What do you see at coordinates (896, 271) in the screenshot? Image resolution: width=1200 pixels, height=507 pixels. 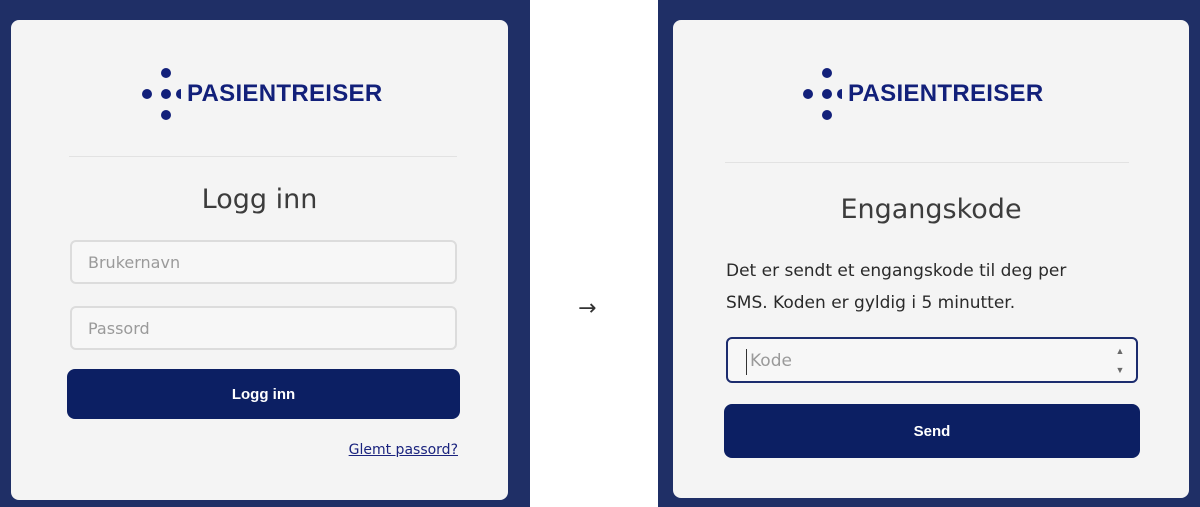 I see `otp-description-line: Det er sendt et engangskode til deg per` at bounding box center [896, 271].